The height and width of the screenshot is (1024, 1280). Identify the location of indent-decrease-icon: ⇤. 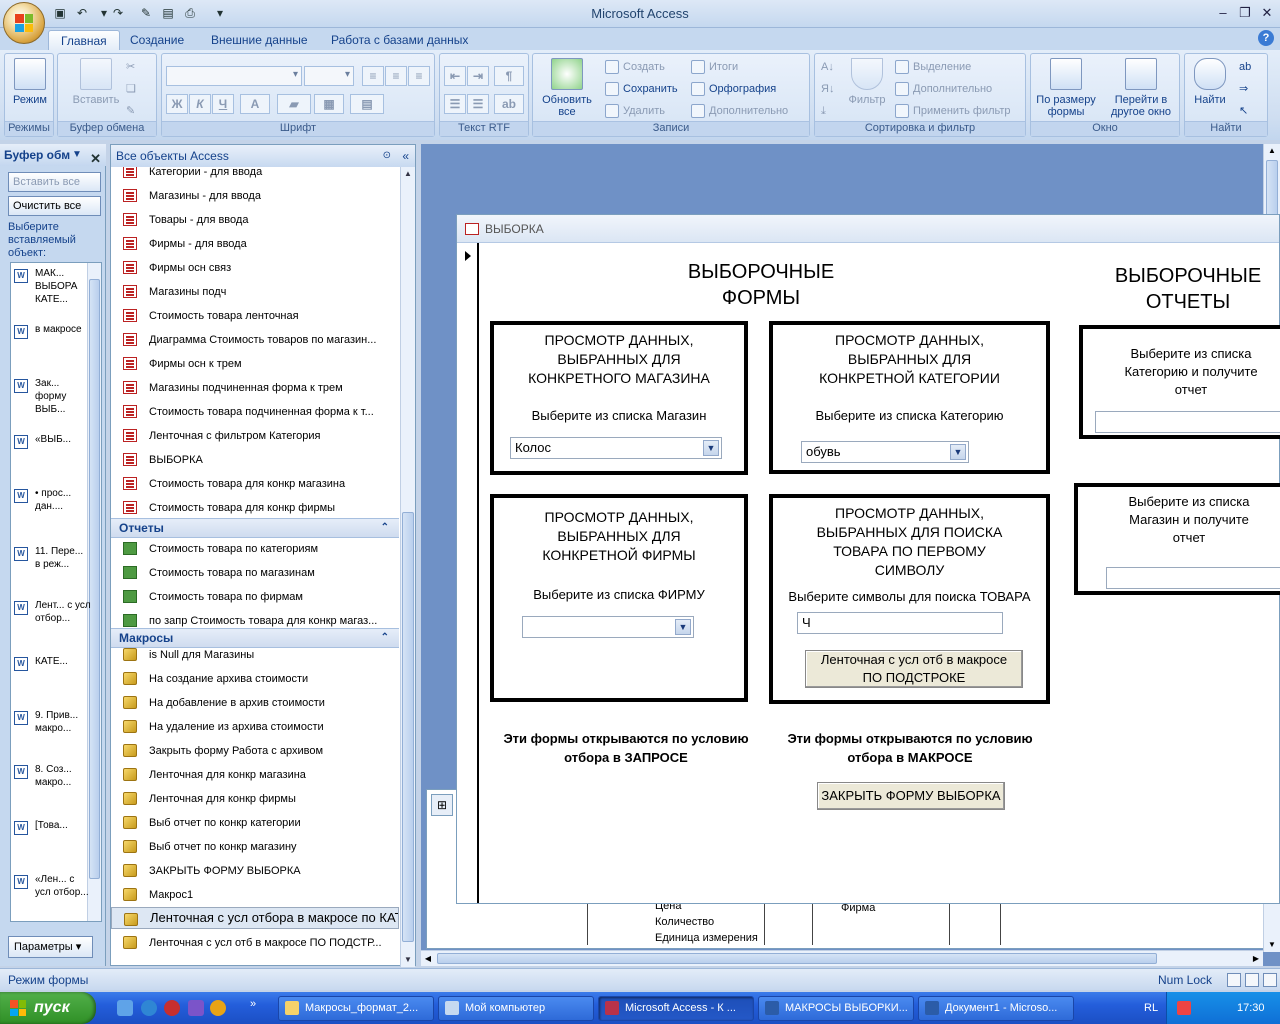
(455, 76).